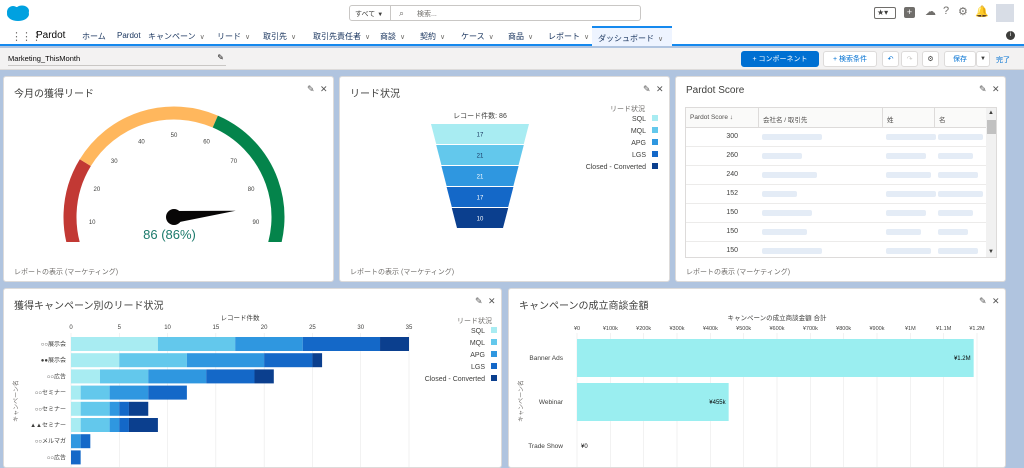  Describe the element at coordinates (18, 13) in the screenshot. I see `salesforce-logo` at that location.